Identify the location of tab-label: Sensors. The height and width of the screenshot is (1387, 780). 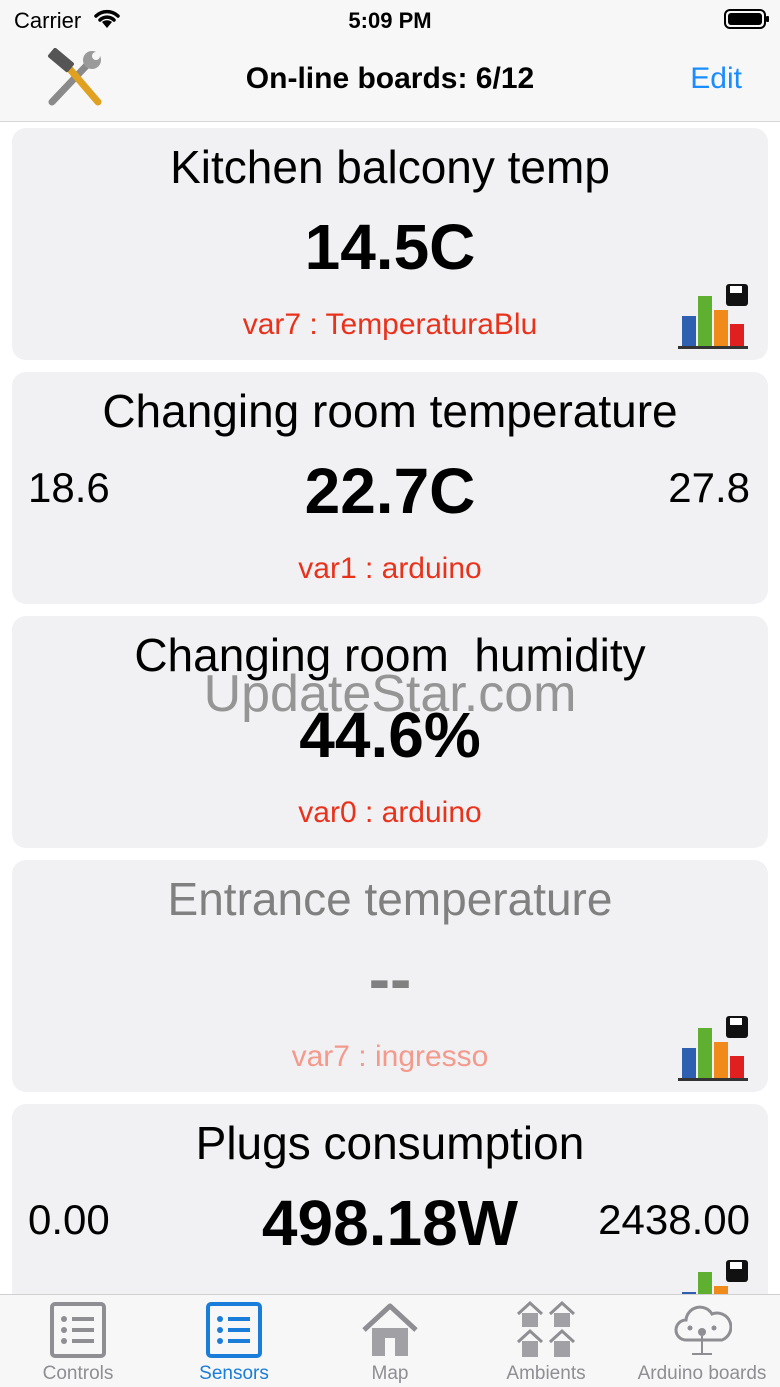
(234, 1373).